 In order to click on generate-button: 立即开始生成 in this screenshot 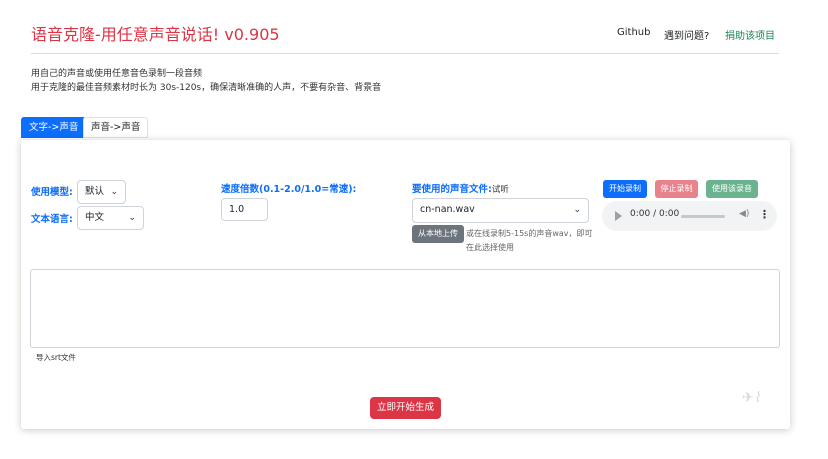, I will do `click(405, 408)`.